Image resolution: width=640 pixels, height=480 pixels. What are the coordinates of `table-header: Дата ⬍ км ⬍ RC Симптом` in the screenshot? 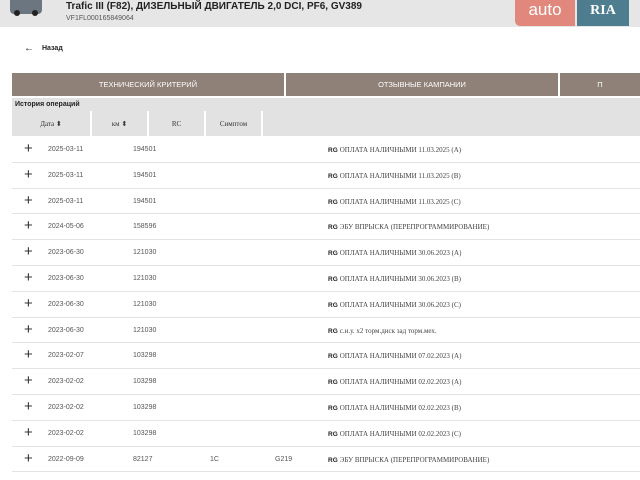 It's located at (326, 123).